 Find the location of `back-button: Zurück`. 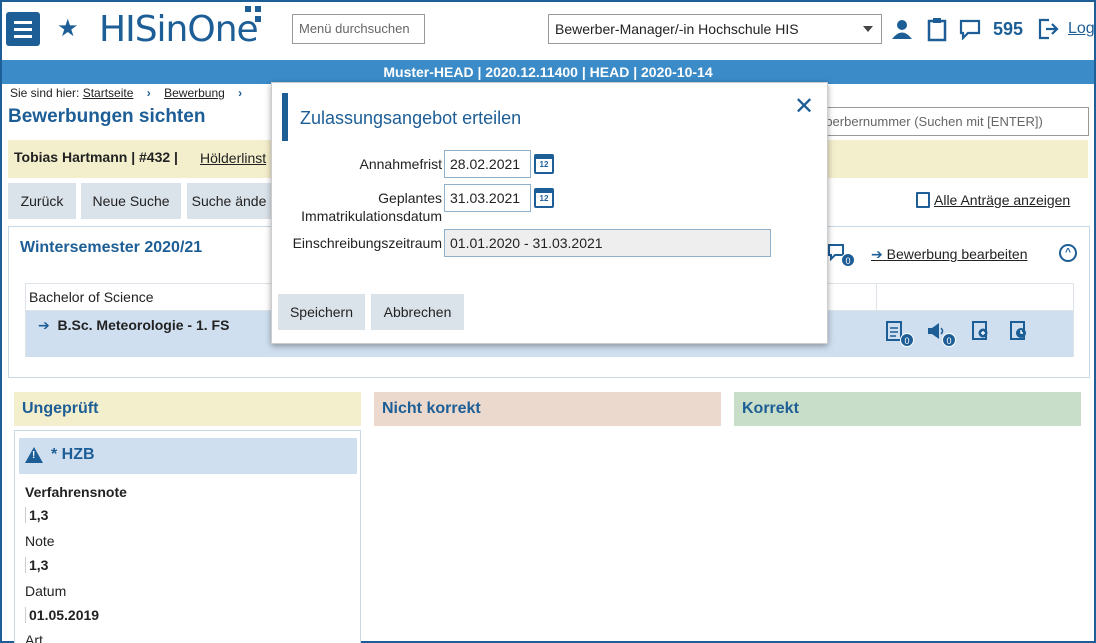

back-button: Zurück is located at coordinates (42, 201).